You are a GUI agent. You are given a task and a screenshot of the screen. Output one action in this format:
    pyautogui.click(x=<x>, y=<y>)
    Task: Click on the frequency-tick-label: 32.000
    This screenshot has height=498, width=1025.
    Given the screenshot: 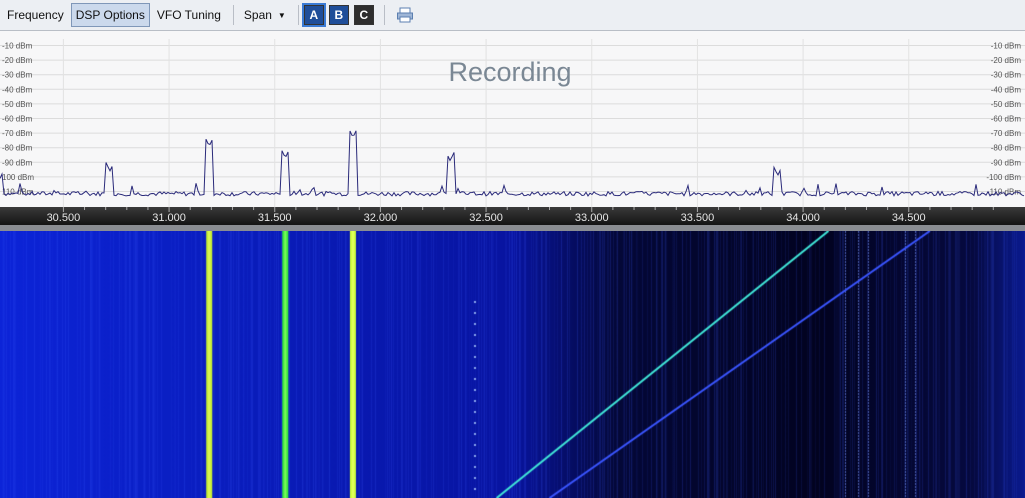 What is the action you would take?
    pyautogui.click(x=381, y=218)
    